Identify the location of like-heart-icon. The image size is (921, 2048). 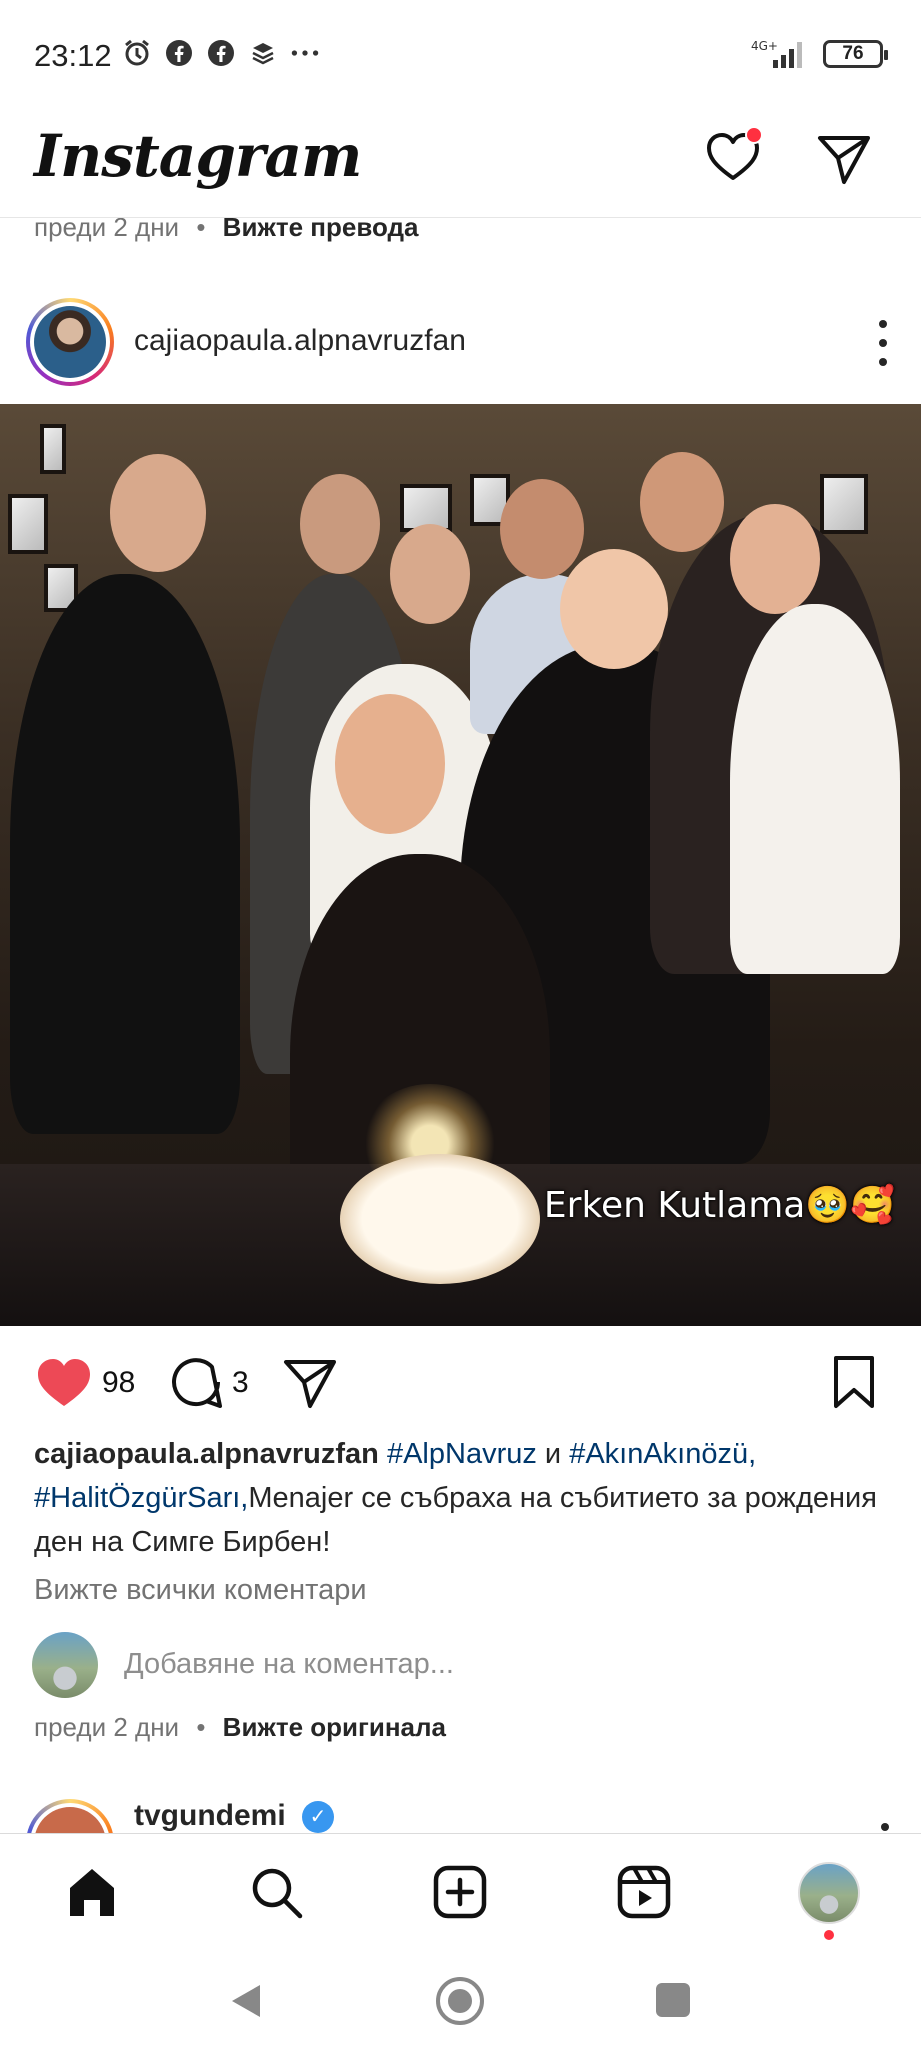
(64, 1384).